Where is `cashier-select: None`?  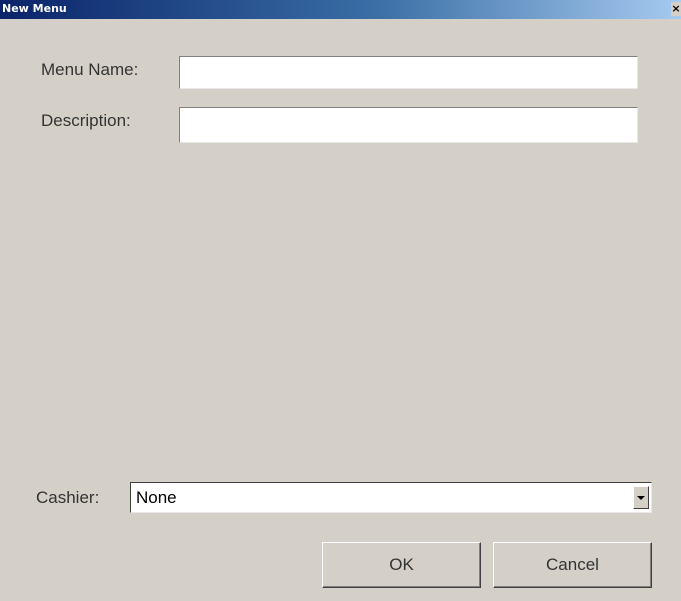
cashier-select: None is located at coordinates (391, 497).